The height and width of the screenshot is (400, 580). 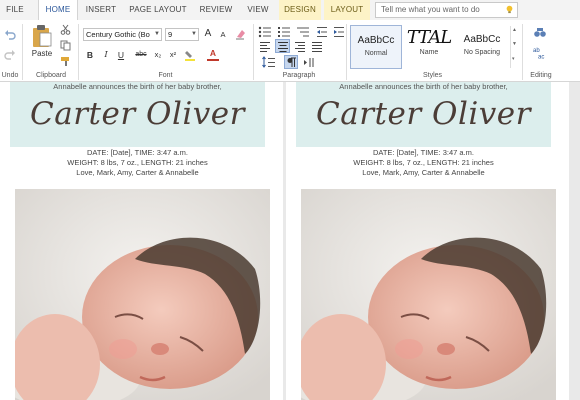 I want to click on styles-more-icon: ▾, so click(x=513, y=59).